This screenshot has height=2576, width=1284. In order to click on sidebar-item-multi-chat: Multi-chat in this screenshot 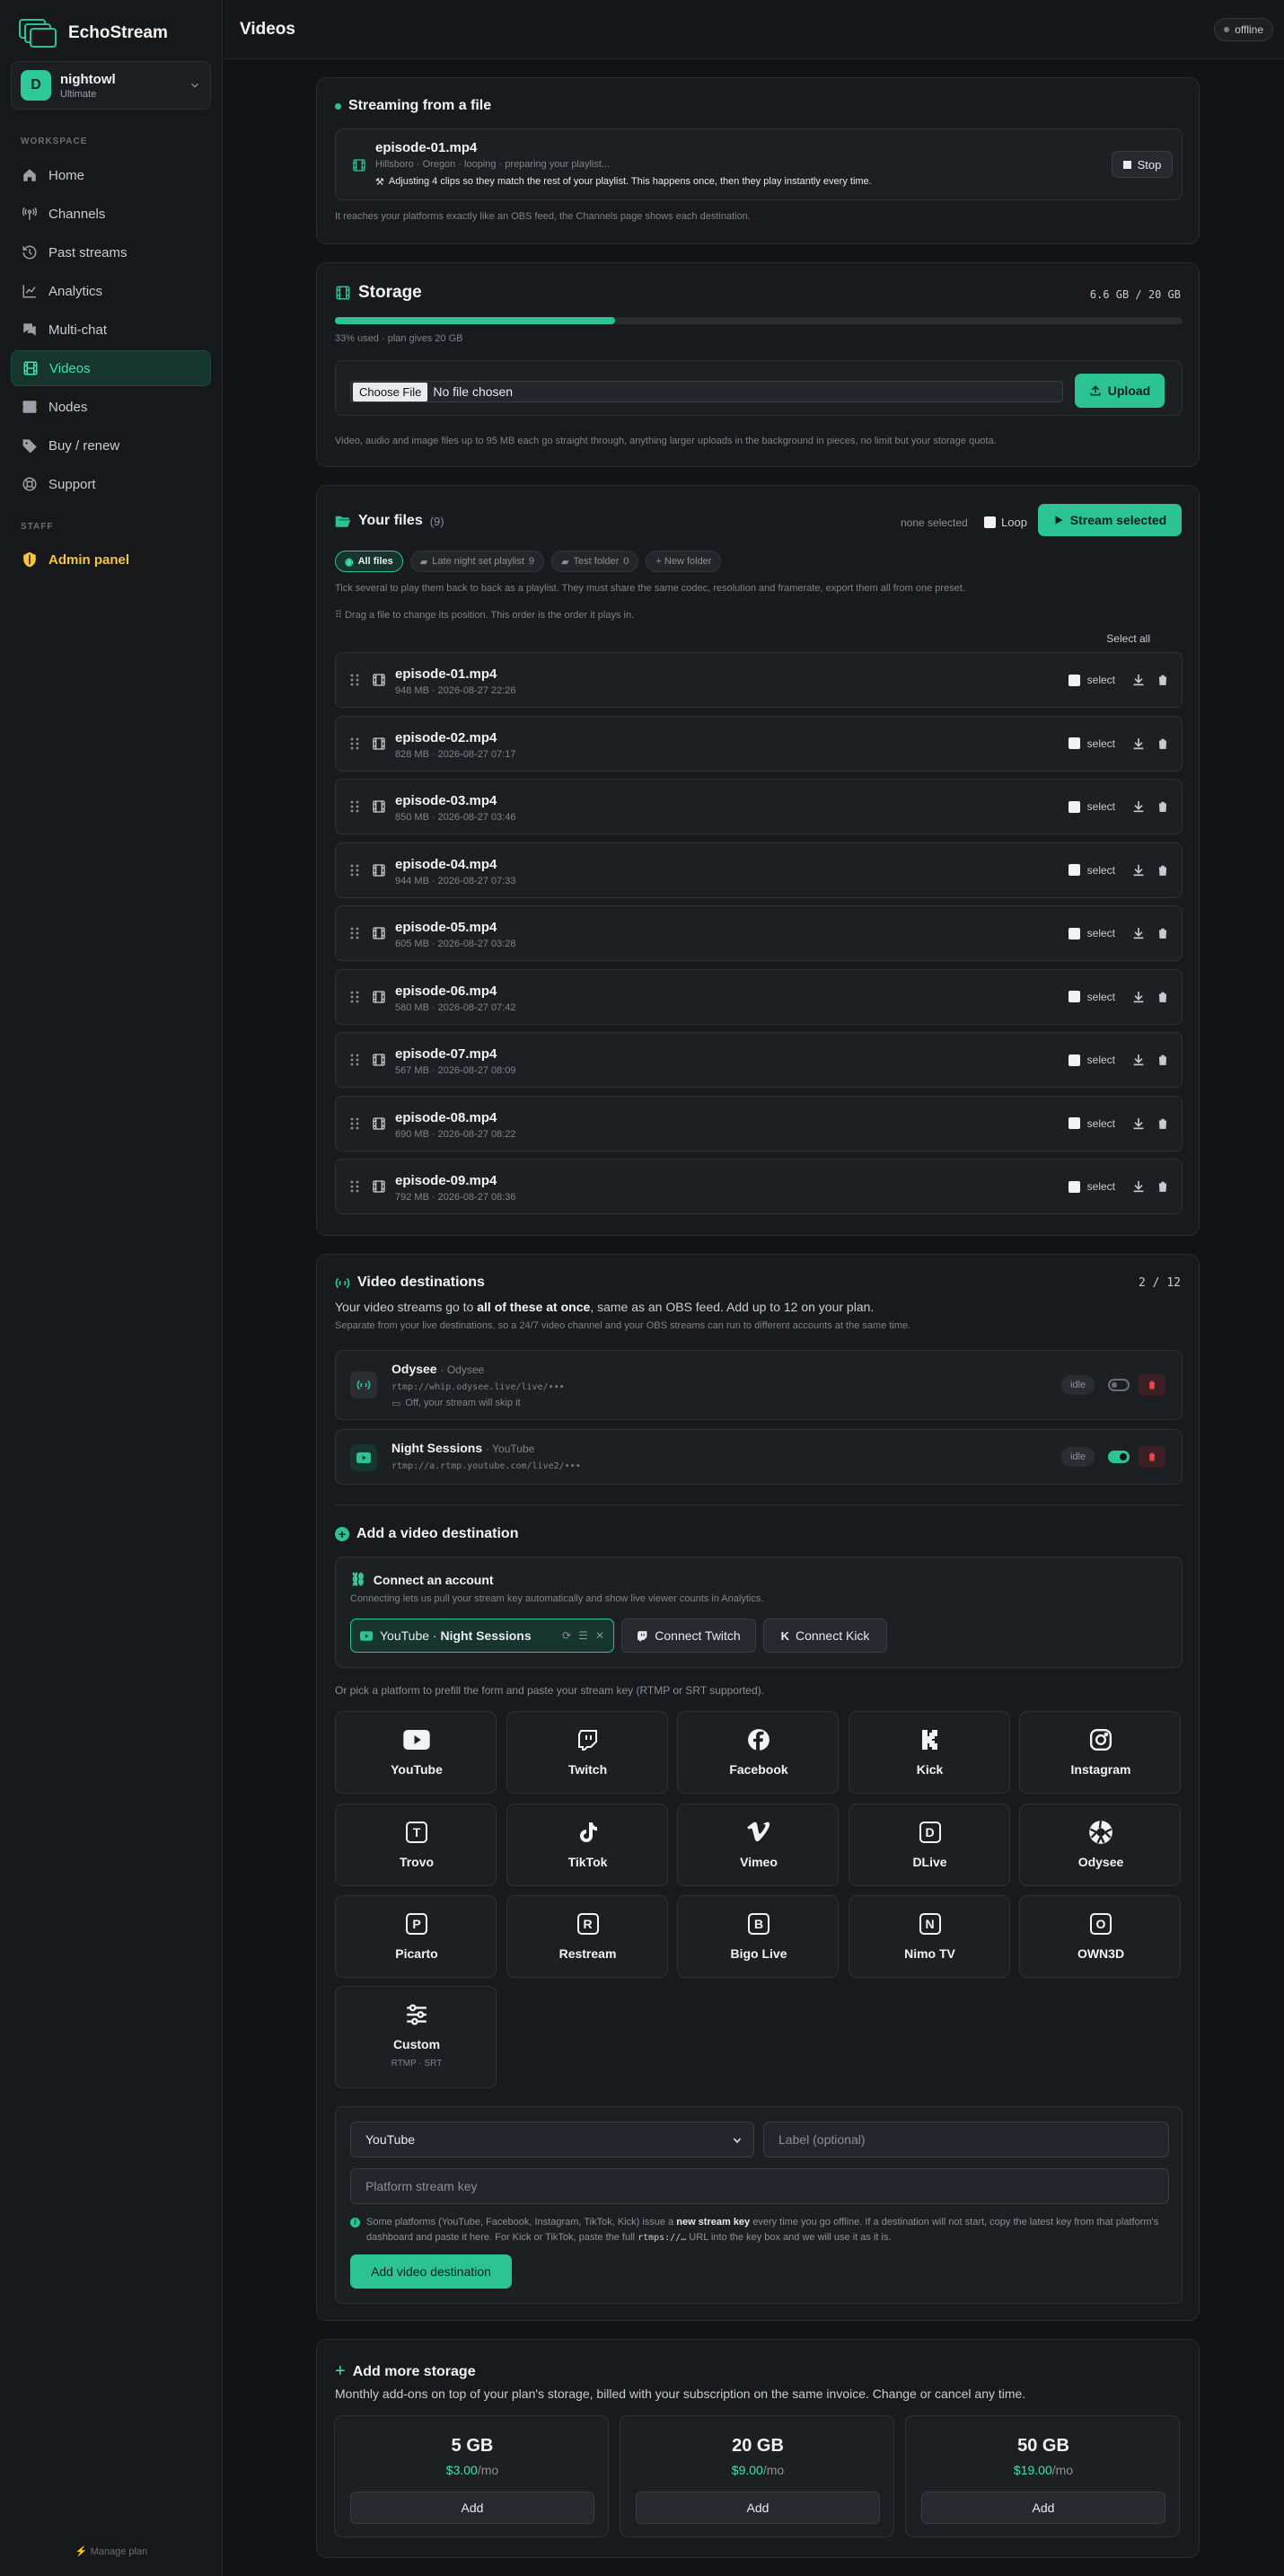, I will do `click(111, 330)`.